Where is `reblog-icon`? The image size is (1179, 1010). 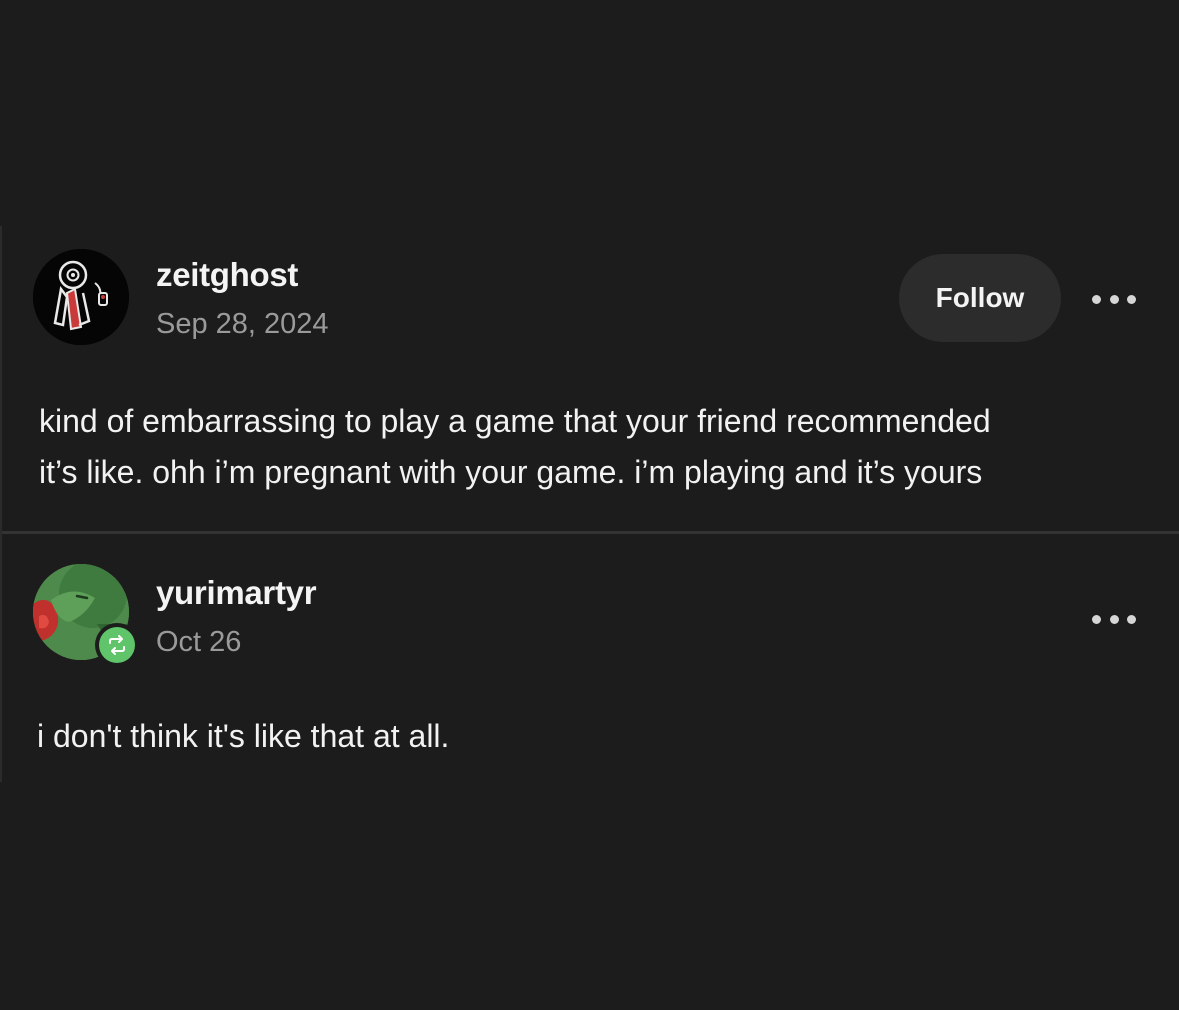
reblog-icon is located at coordinates (117, 645).